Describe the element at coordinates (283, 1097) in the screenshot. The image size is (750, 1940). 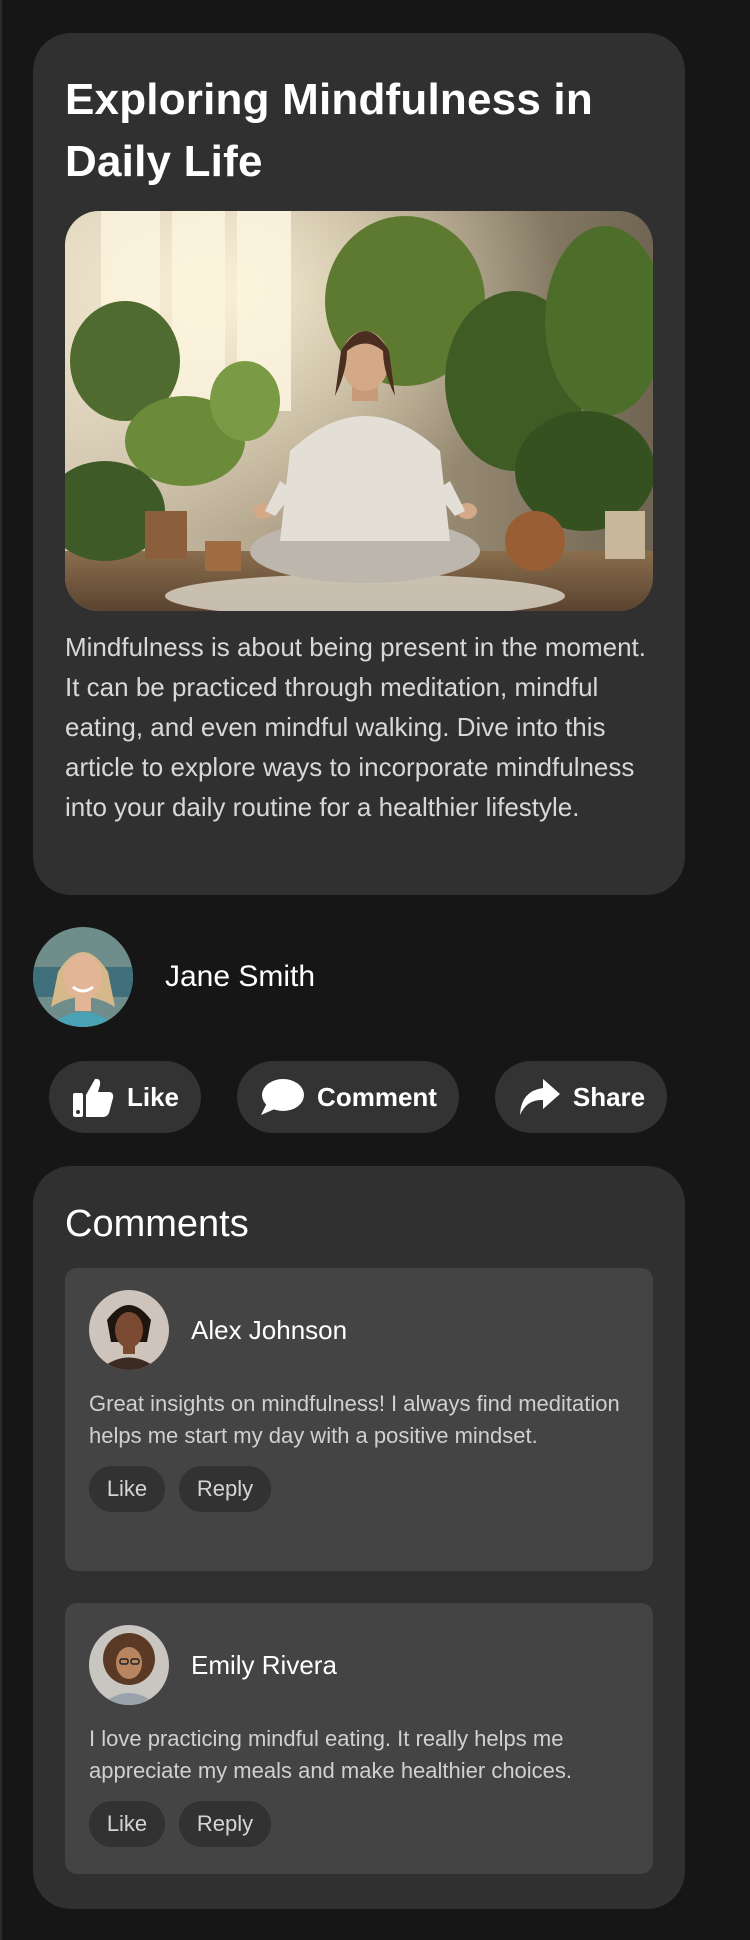
I see `speech-bubble-icon` at that location.